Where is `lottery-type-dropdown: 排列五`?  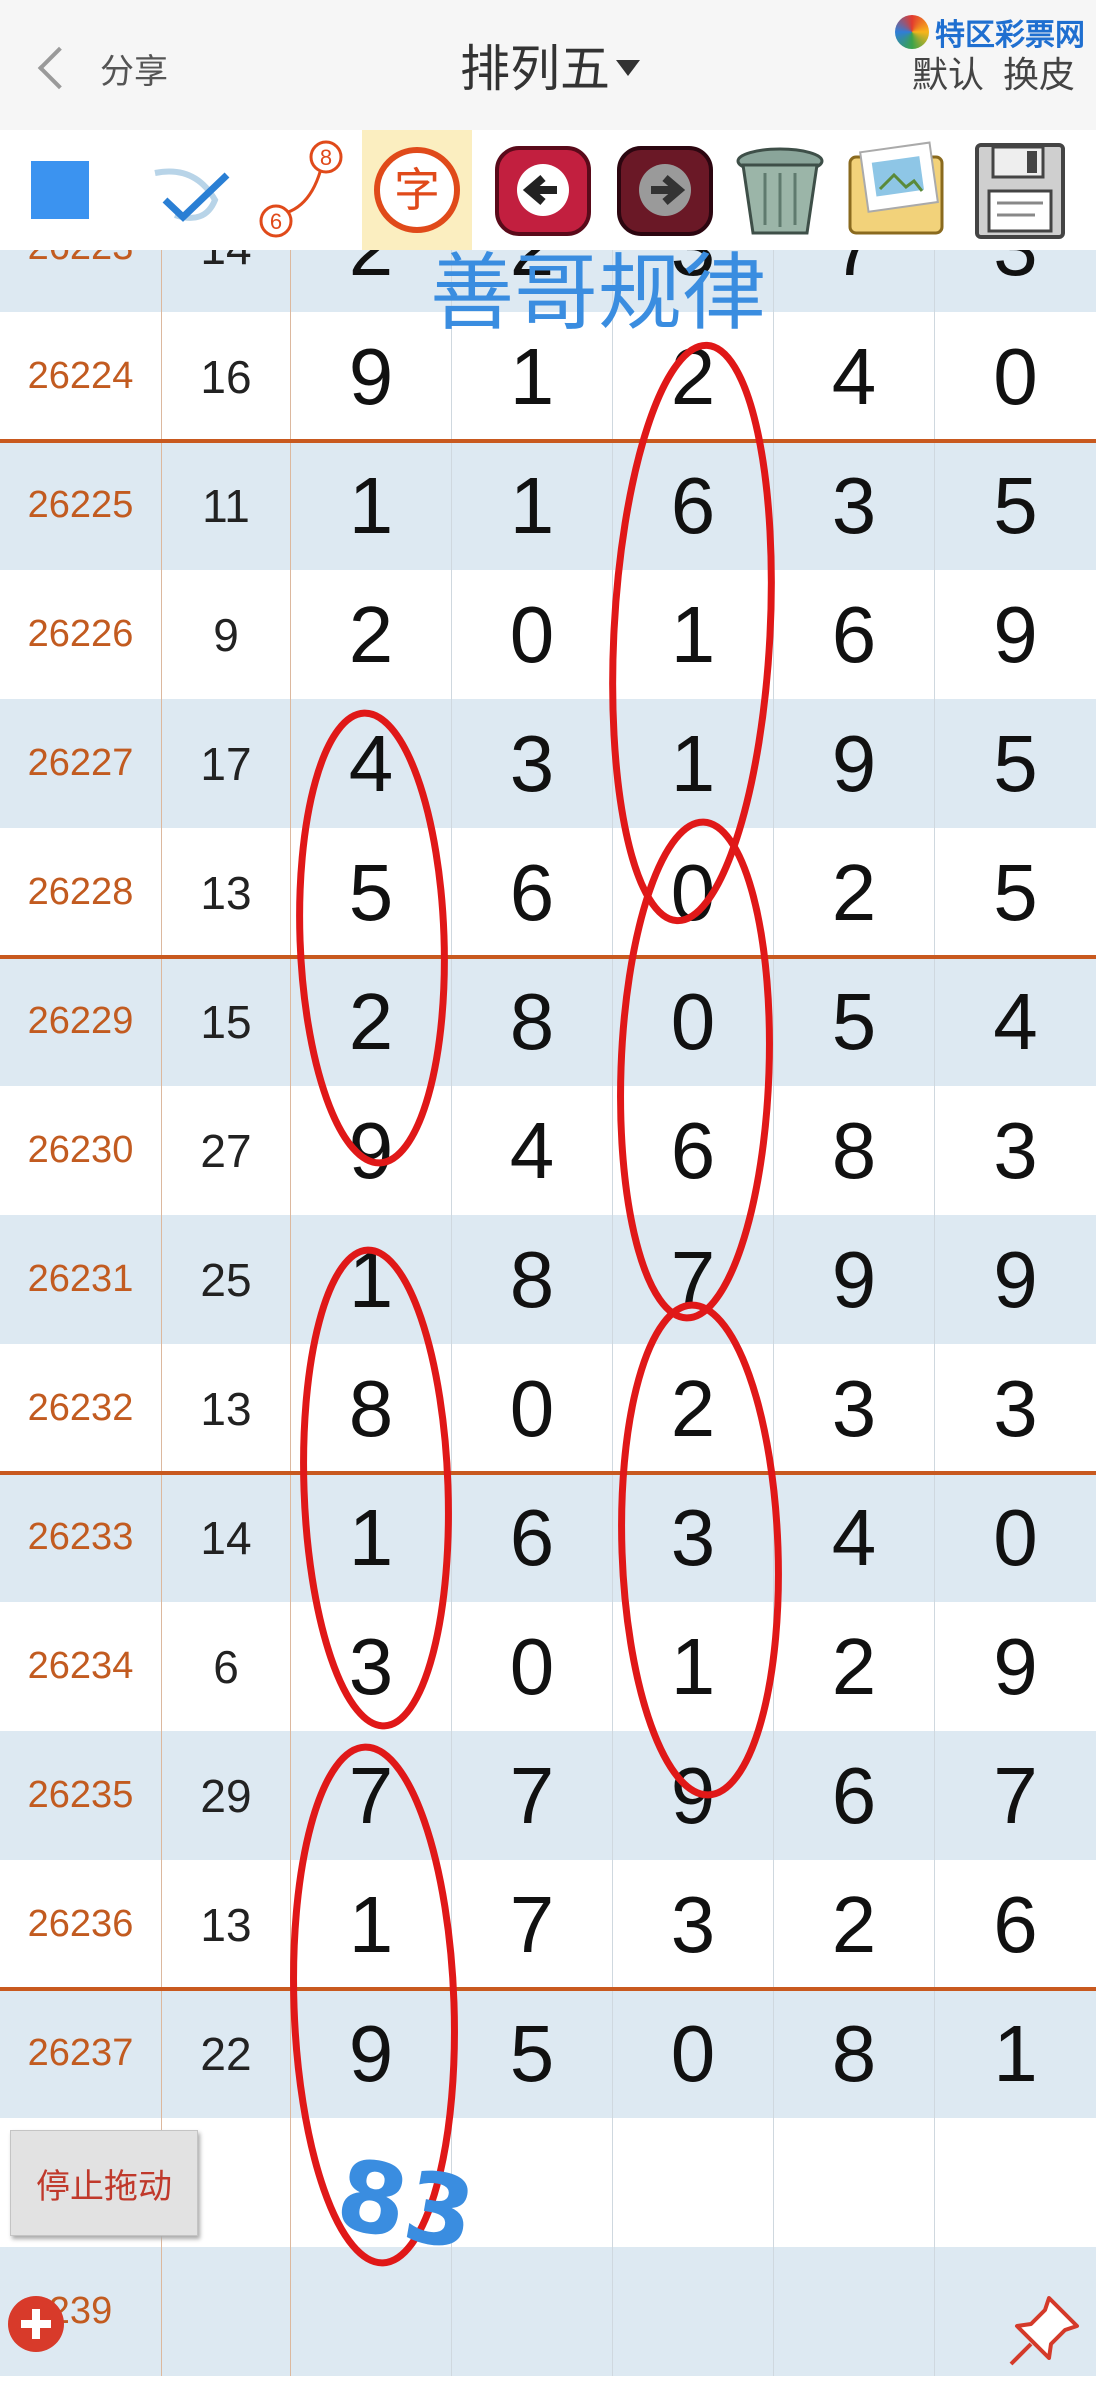
lottery-type-dropdown: 排列五 is located at coordinates (550, 65).